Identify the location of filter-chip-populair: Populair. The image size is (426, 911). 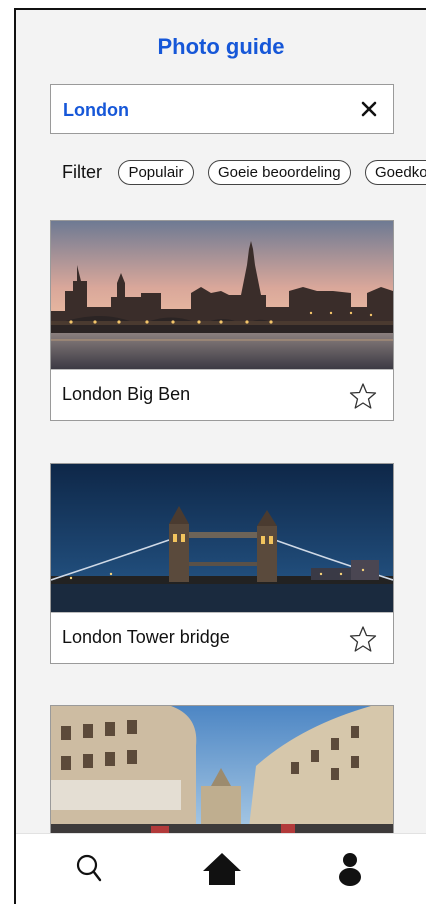
(156, 172).